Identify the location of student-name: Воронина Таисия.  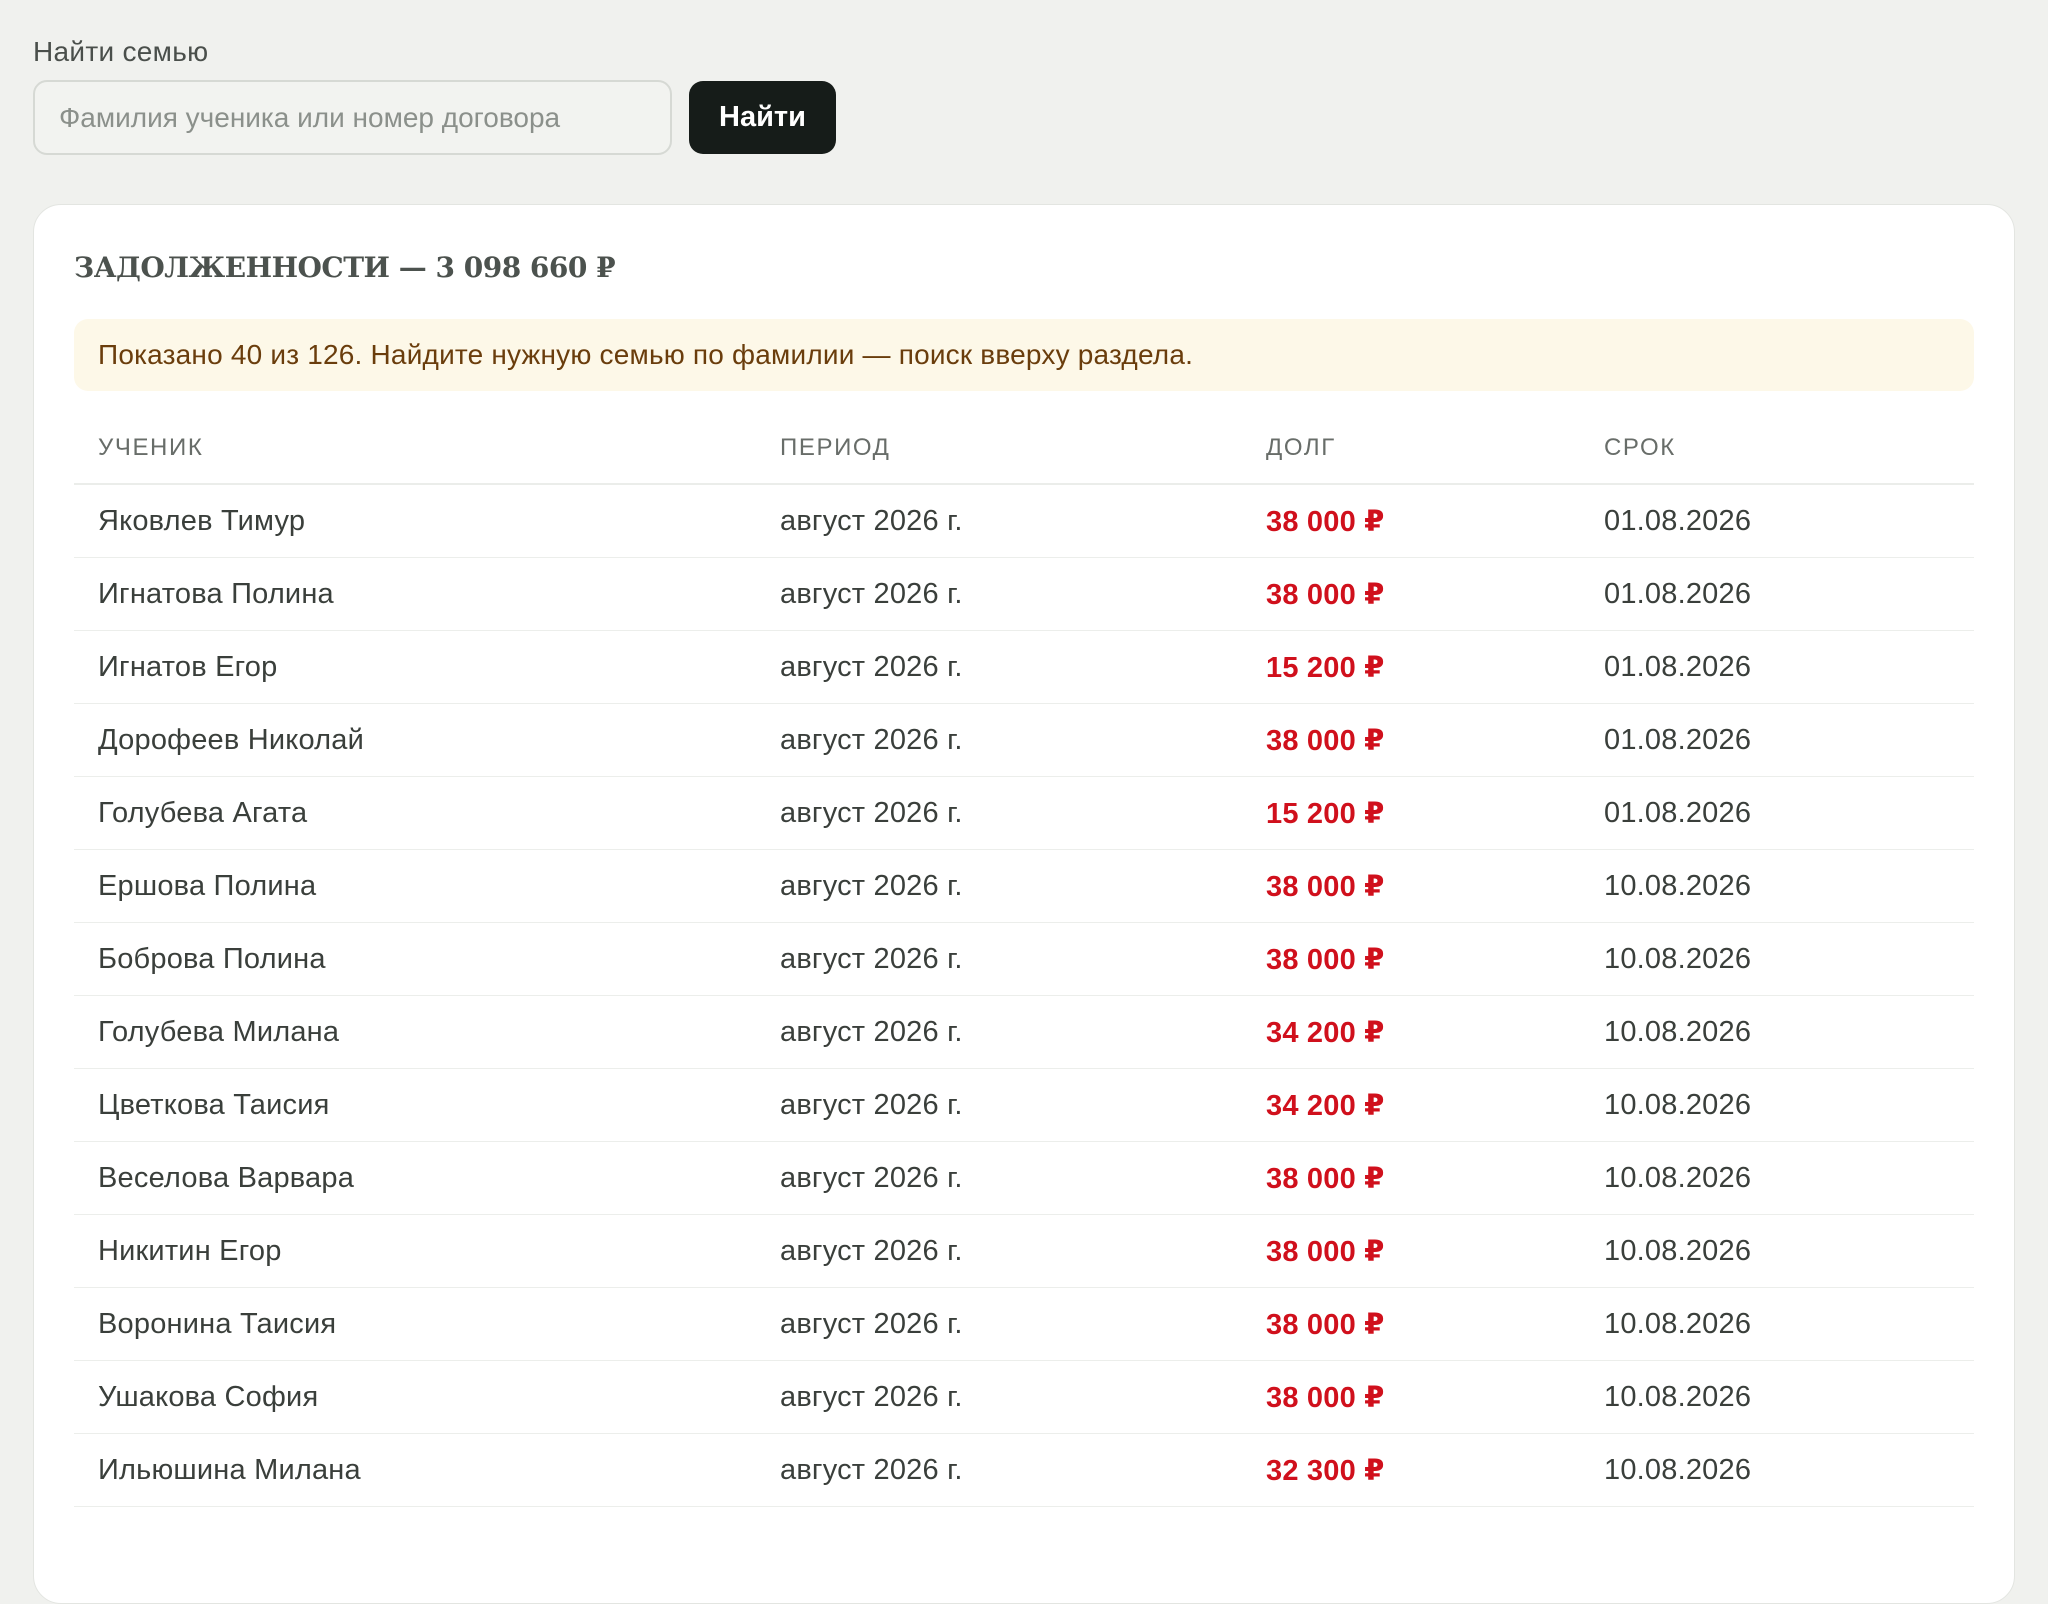
(415, 1324).